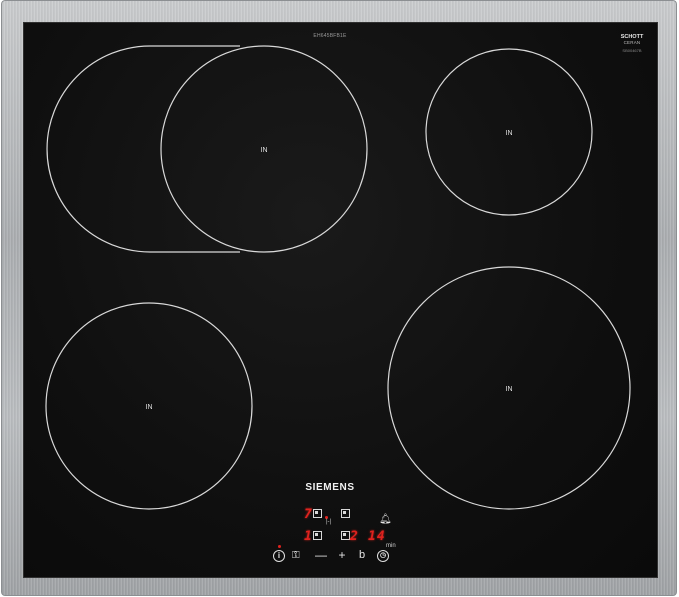 The height and width of the screenshot is (597, 679). I want to click on ceran-logo-text: CERAN, so click(632, 42).